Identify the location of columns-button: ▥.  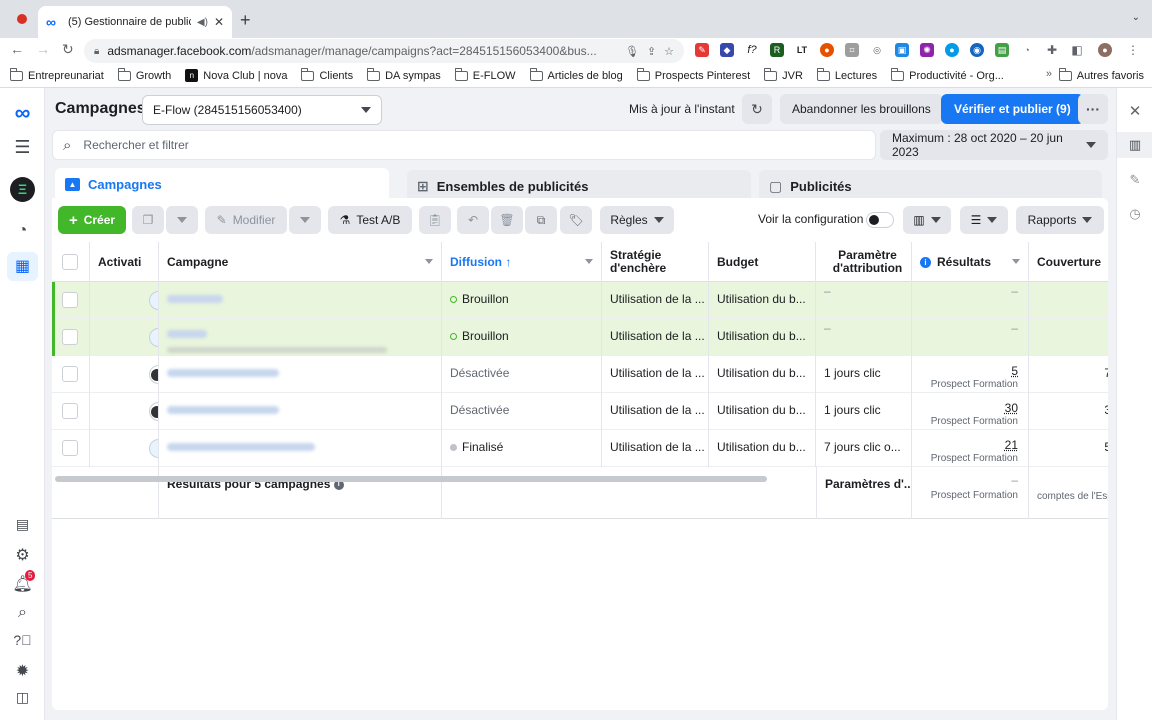
(927, 220).